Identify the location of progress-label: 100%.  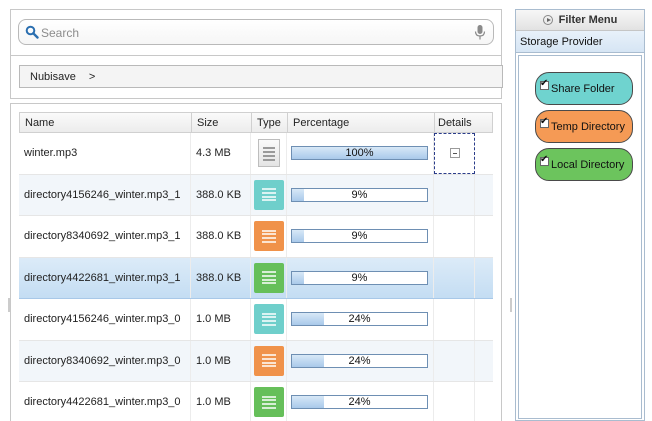
(359, 153).